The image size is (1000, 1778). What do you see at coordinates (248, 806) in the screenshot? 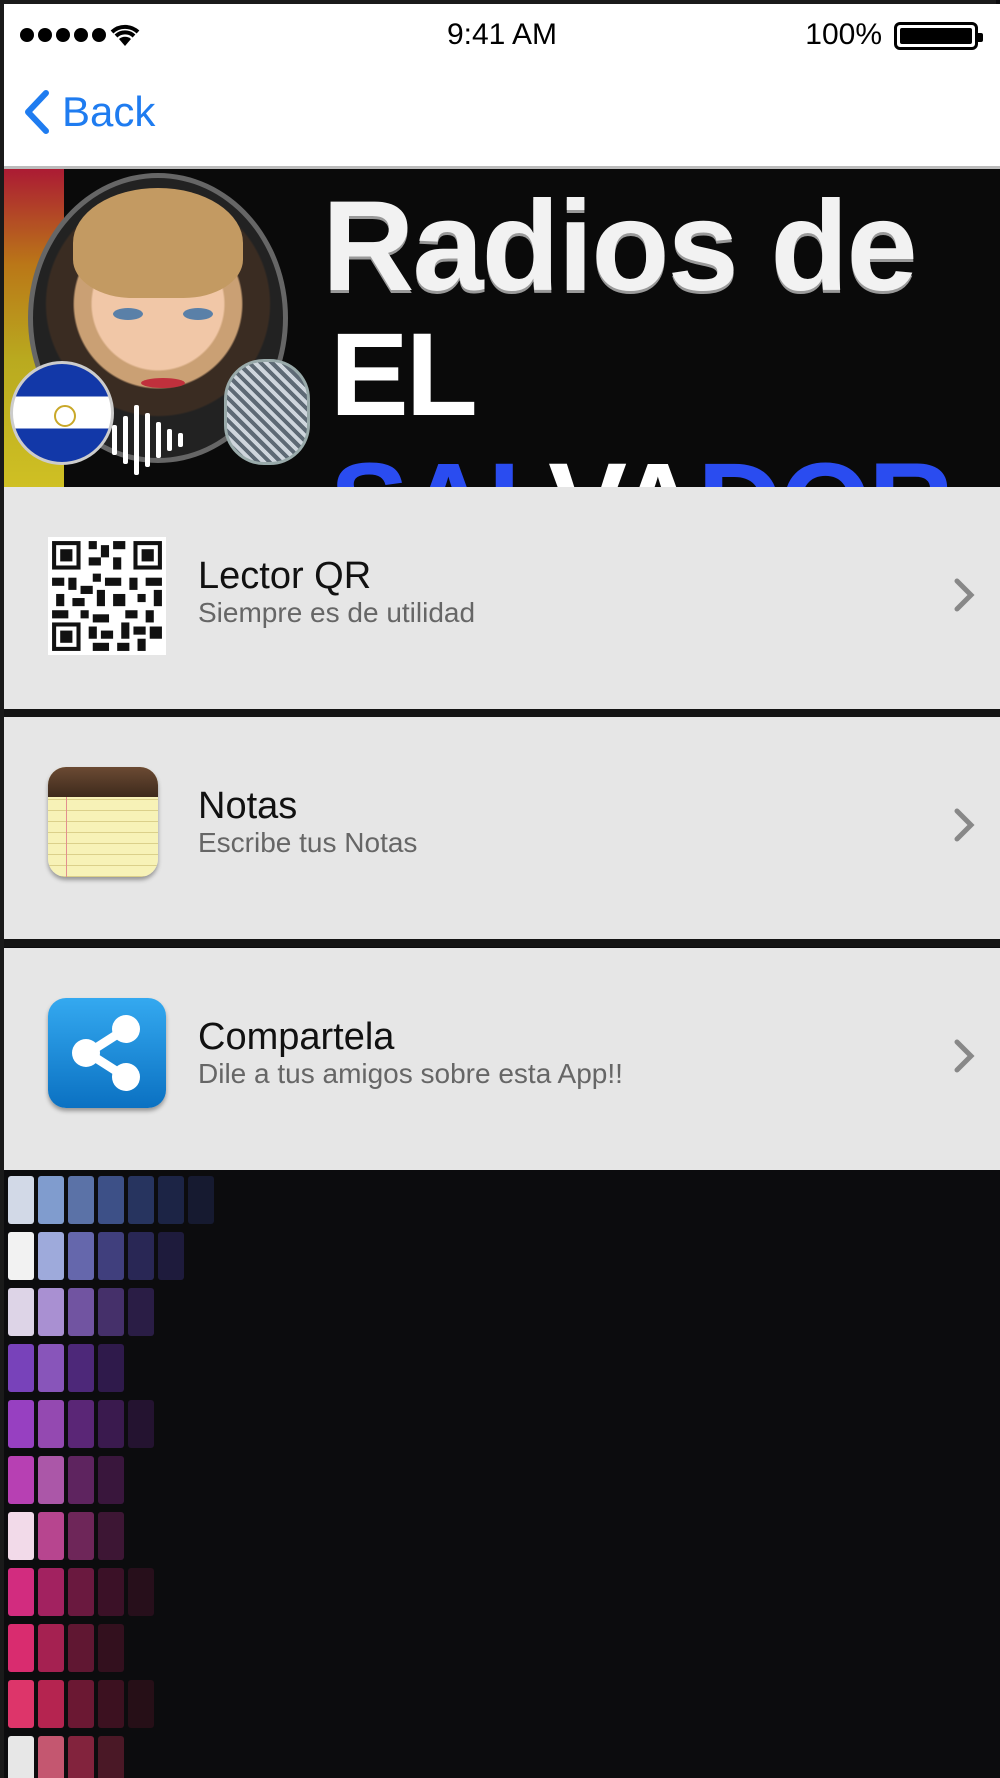
I see `list-item-title: Notas` at bounding box center [248, 806].